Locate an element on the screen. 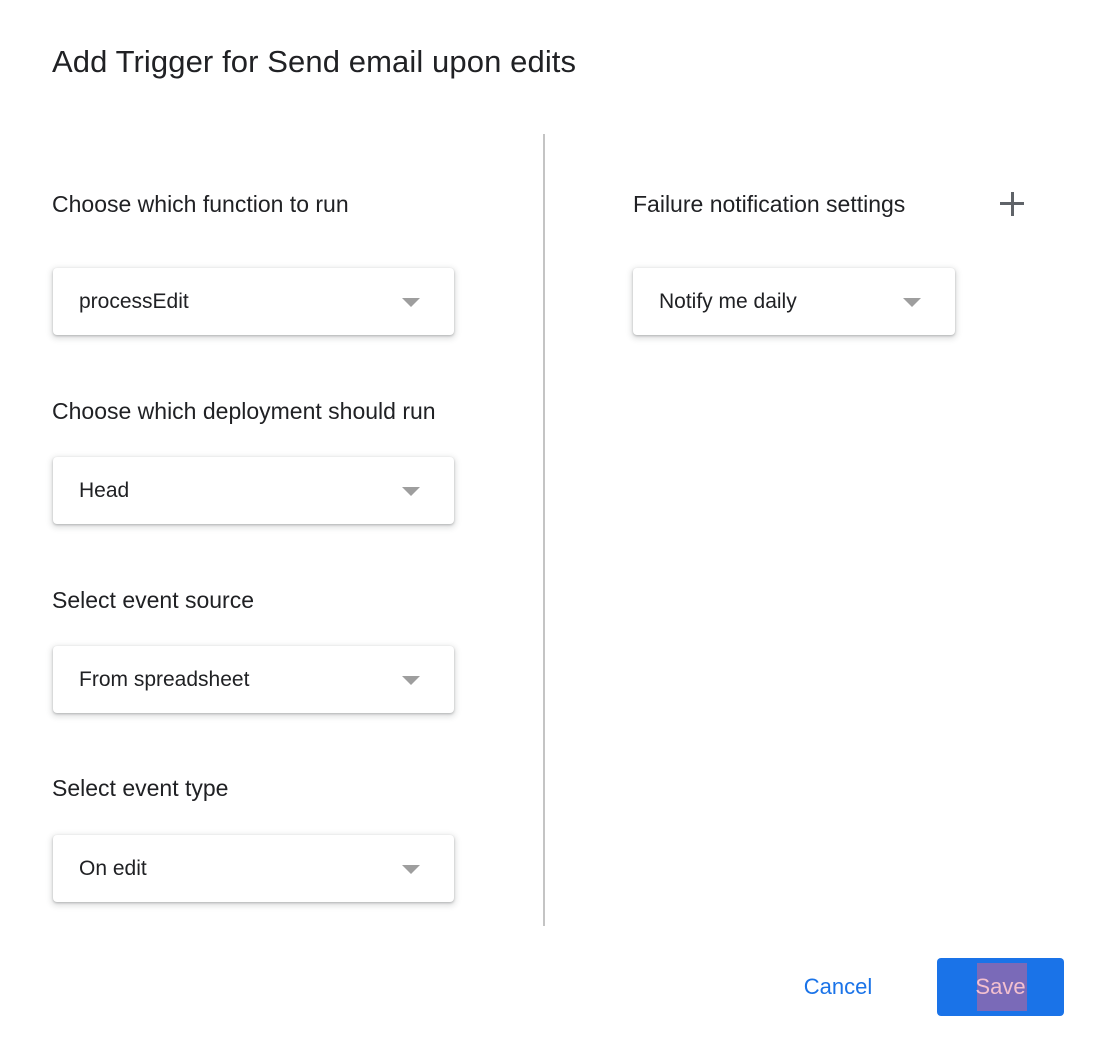 Image resolution: width=1102 pixels, height=1046 pixels. function-label: Choose which function to run is located at coordinates (200, 204).